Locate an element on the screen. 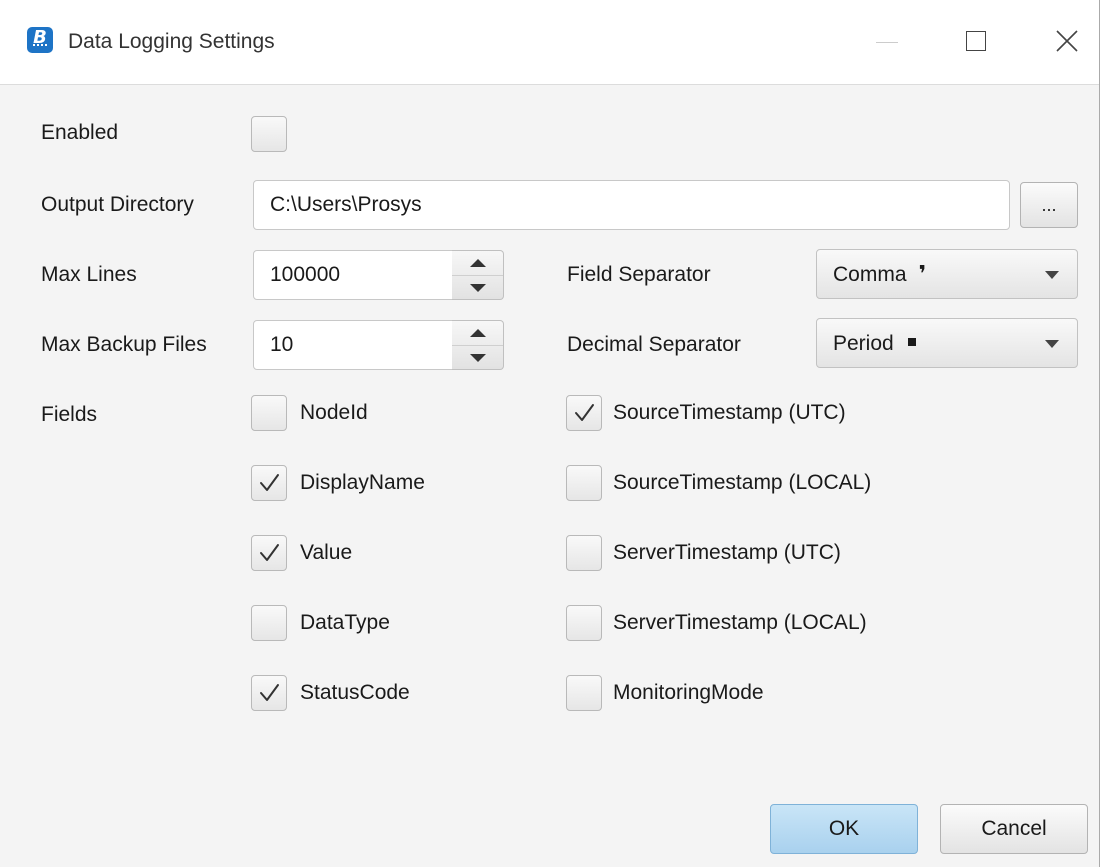 The image size is (1100, 867). field-checkbox-label: MonitoringMode is located at coordinates (688, 693).